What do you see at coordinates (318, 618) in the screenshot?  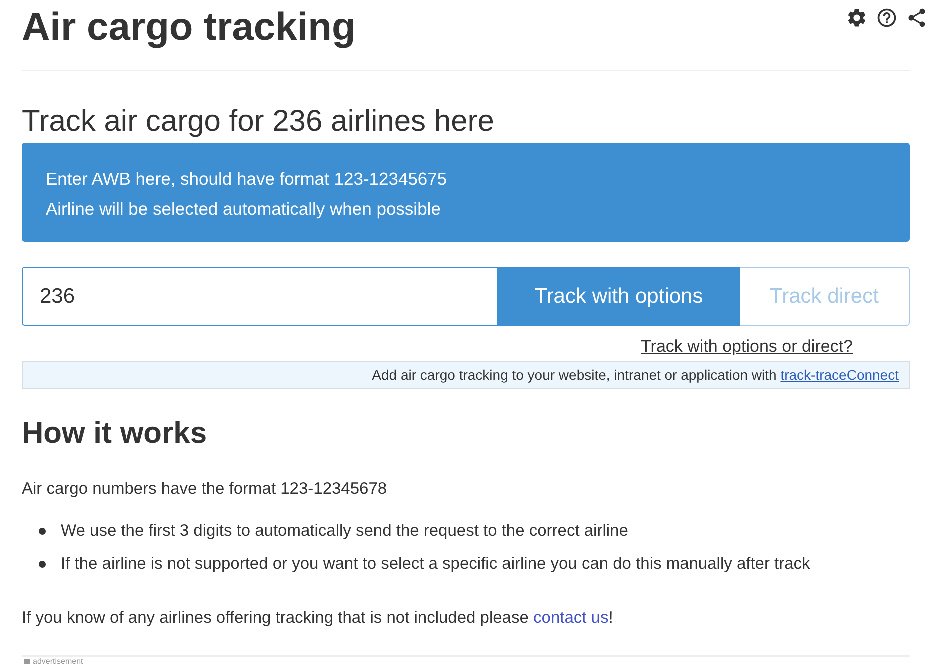 I see `contact-text: If you know of any airlines offering tracking that is not included please contact us!` at bounding box center [318, 618].